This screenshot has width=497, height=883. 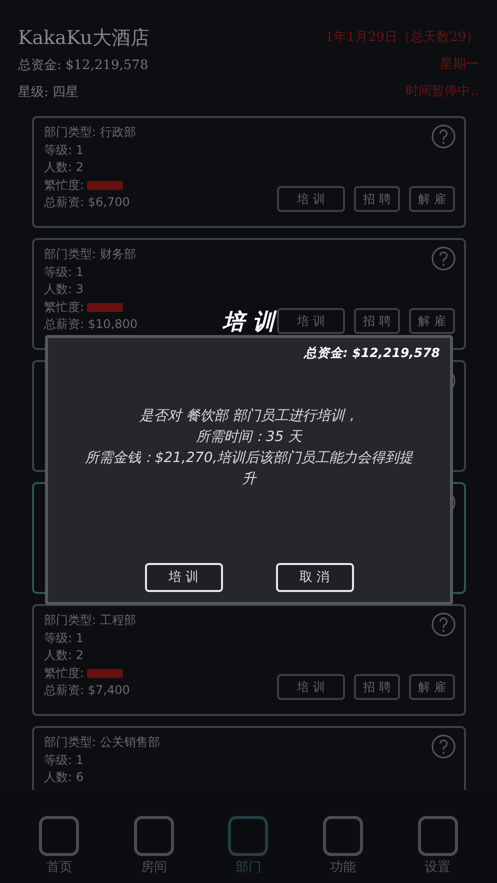 What do you see at coordinates (183, 577) in the screenshot?
I see `dialog-button: 培 训` at bounding box center [183, 577].